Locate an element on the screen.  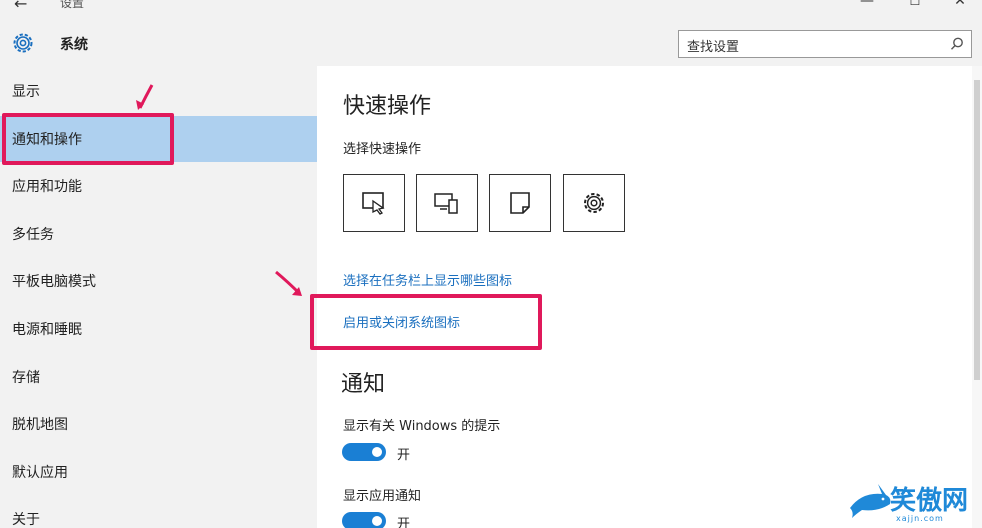
app-notifications-label: 显示应用通知 is located at coordinates (382, 496).